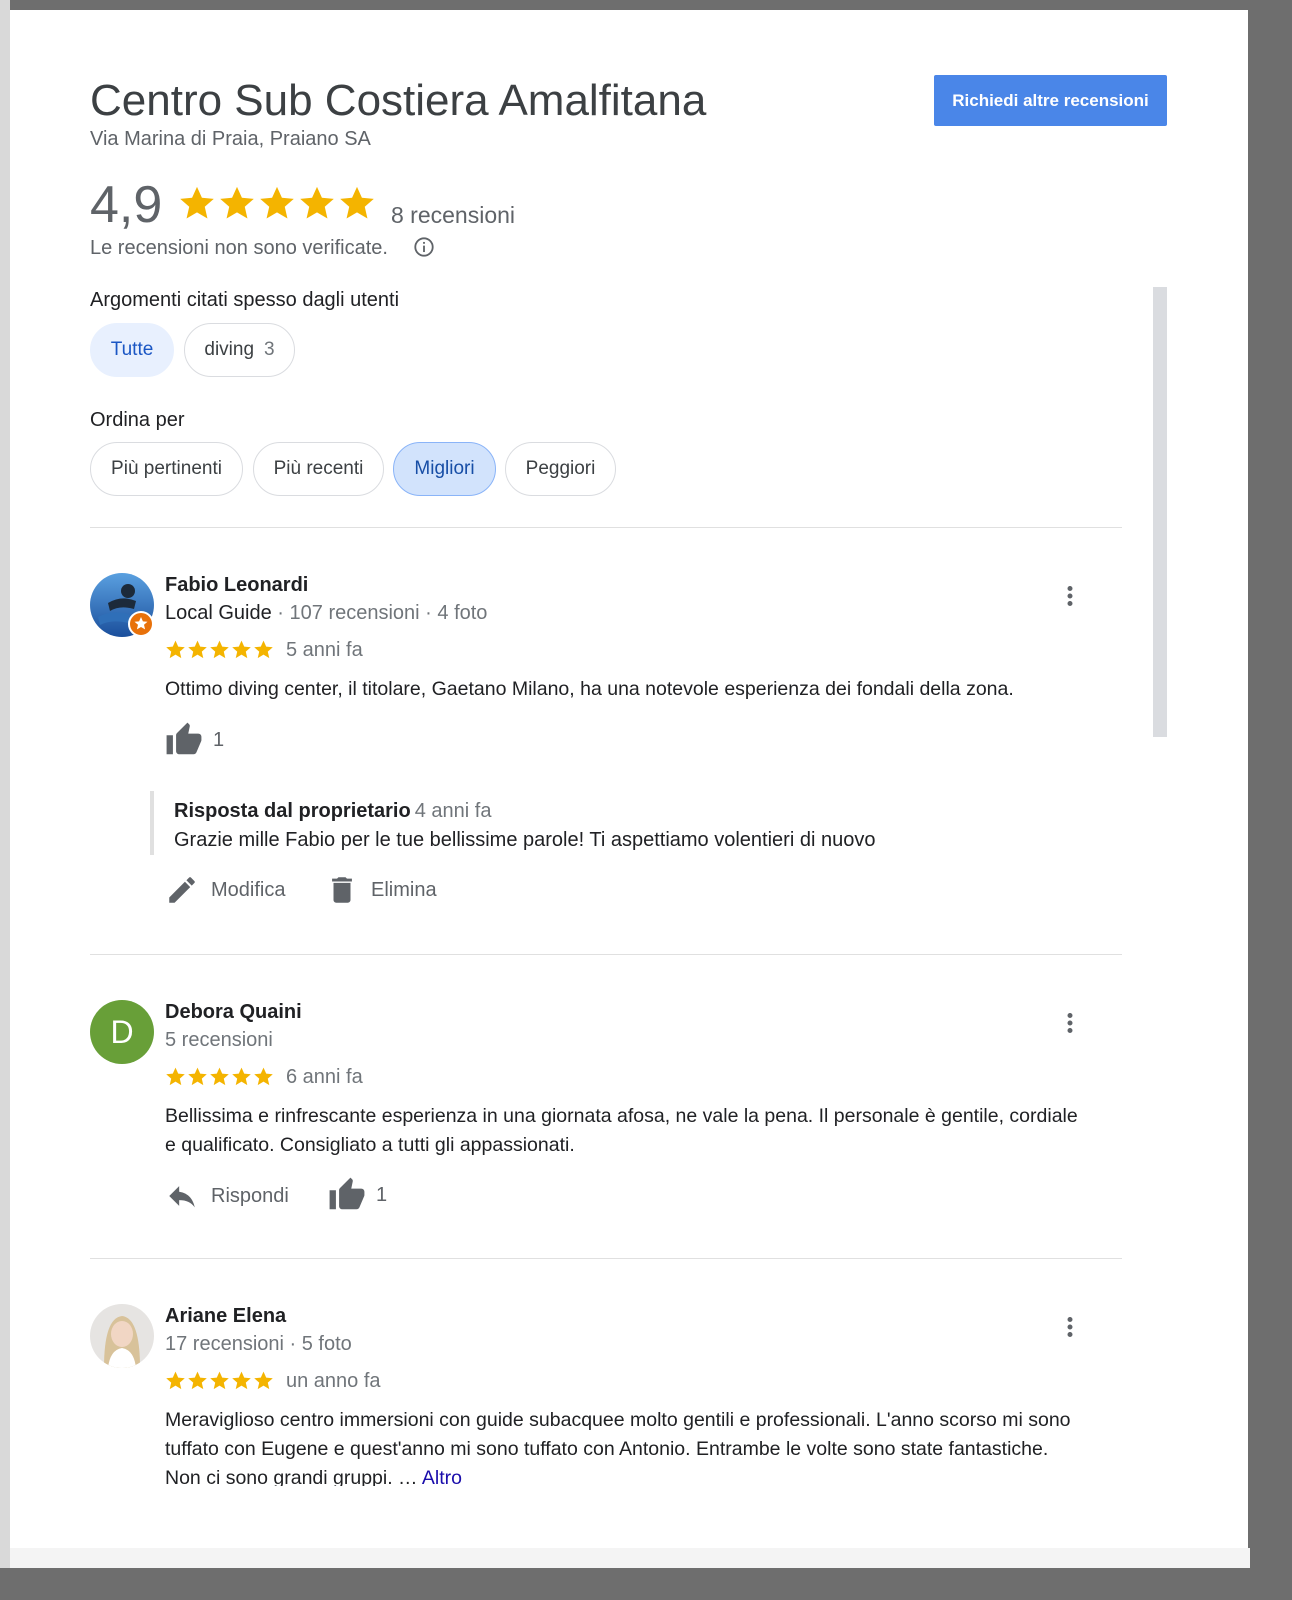 This screenshot has height=1600, width=1292. Describe the element at coordinates (230, 139) in the screenshot. I see `business-address: Via Marina di Praia, Praiano SA` at that location.